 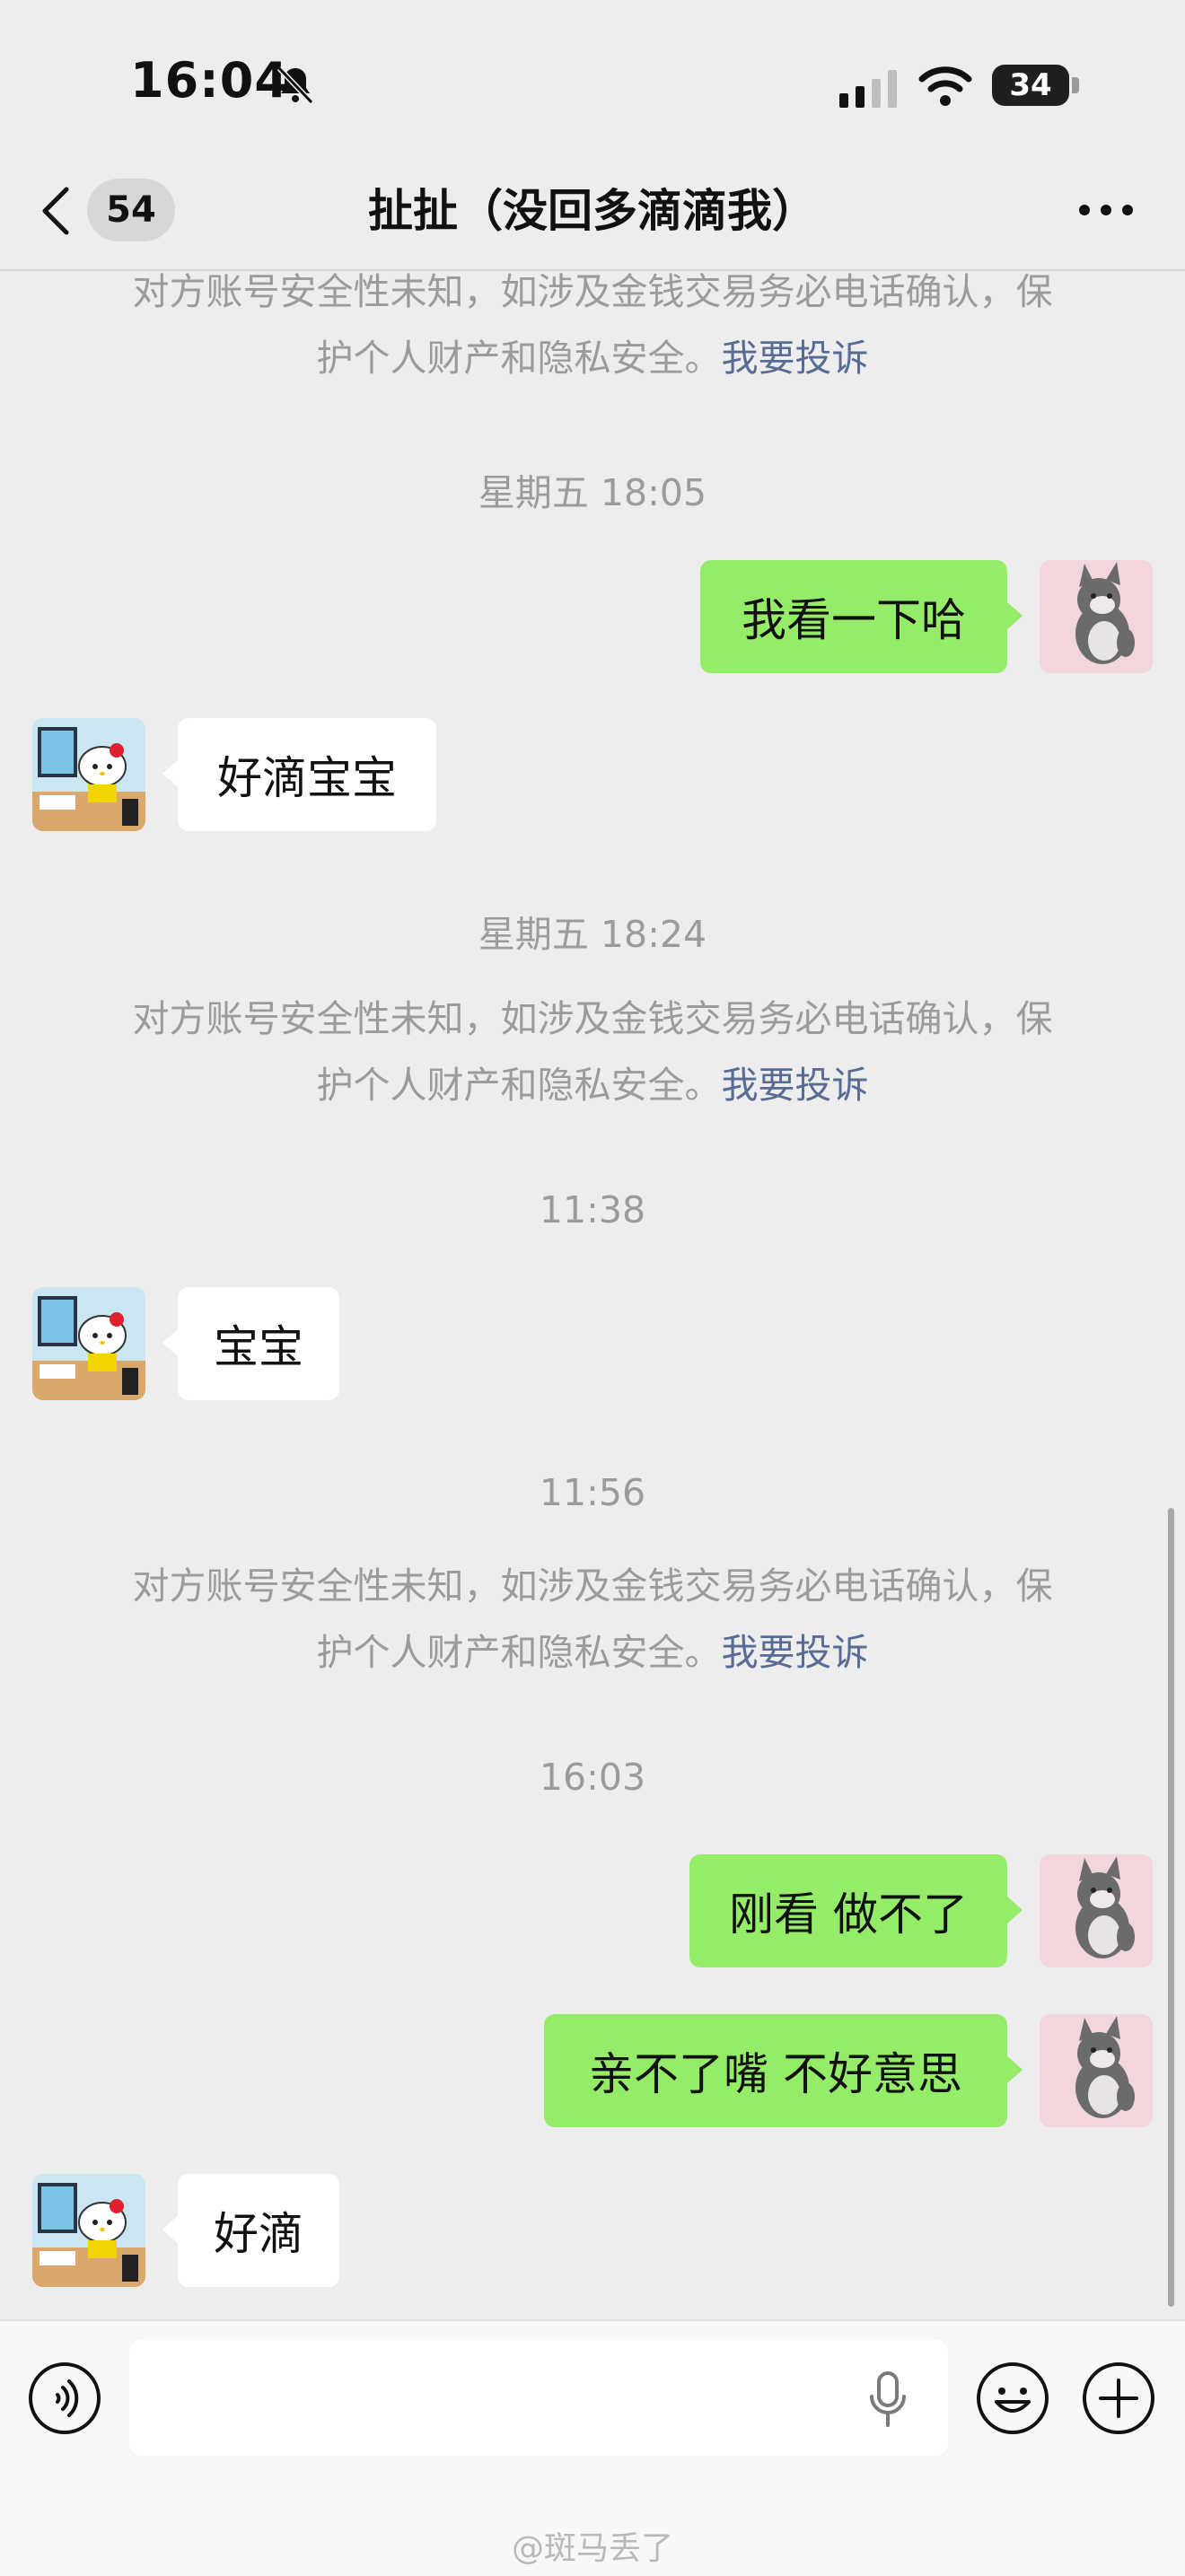 What do you see at coordinates (258, 1343) in the screenshot?
I see `contact-message-bubble: 宝宝` at bounding box center [258, 1343].